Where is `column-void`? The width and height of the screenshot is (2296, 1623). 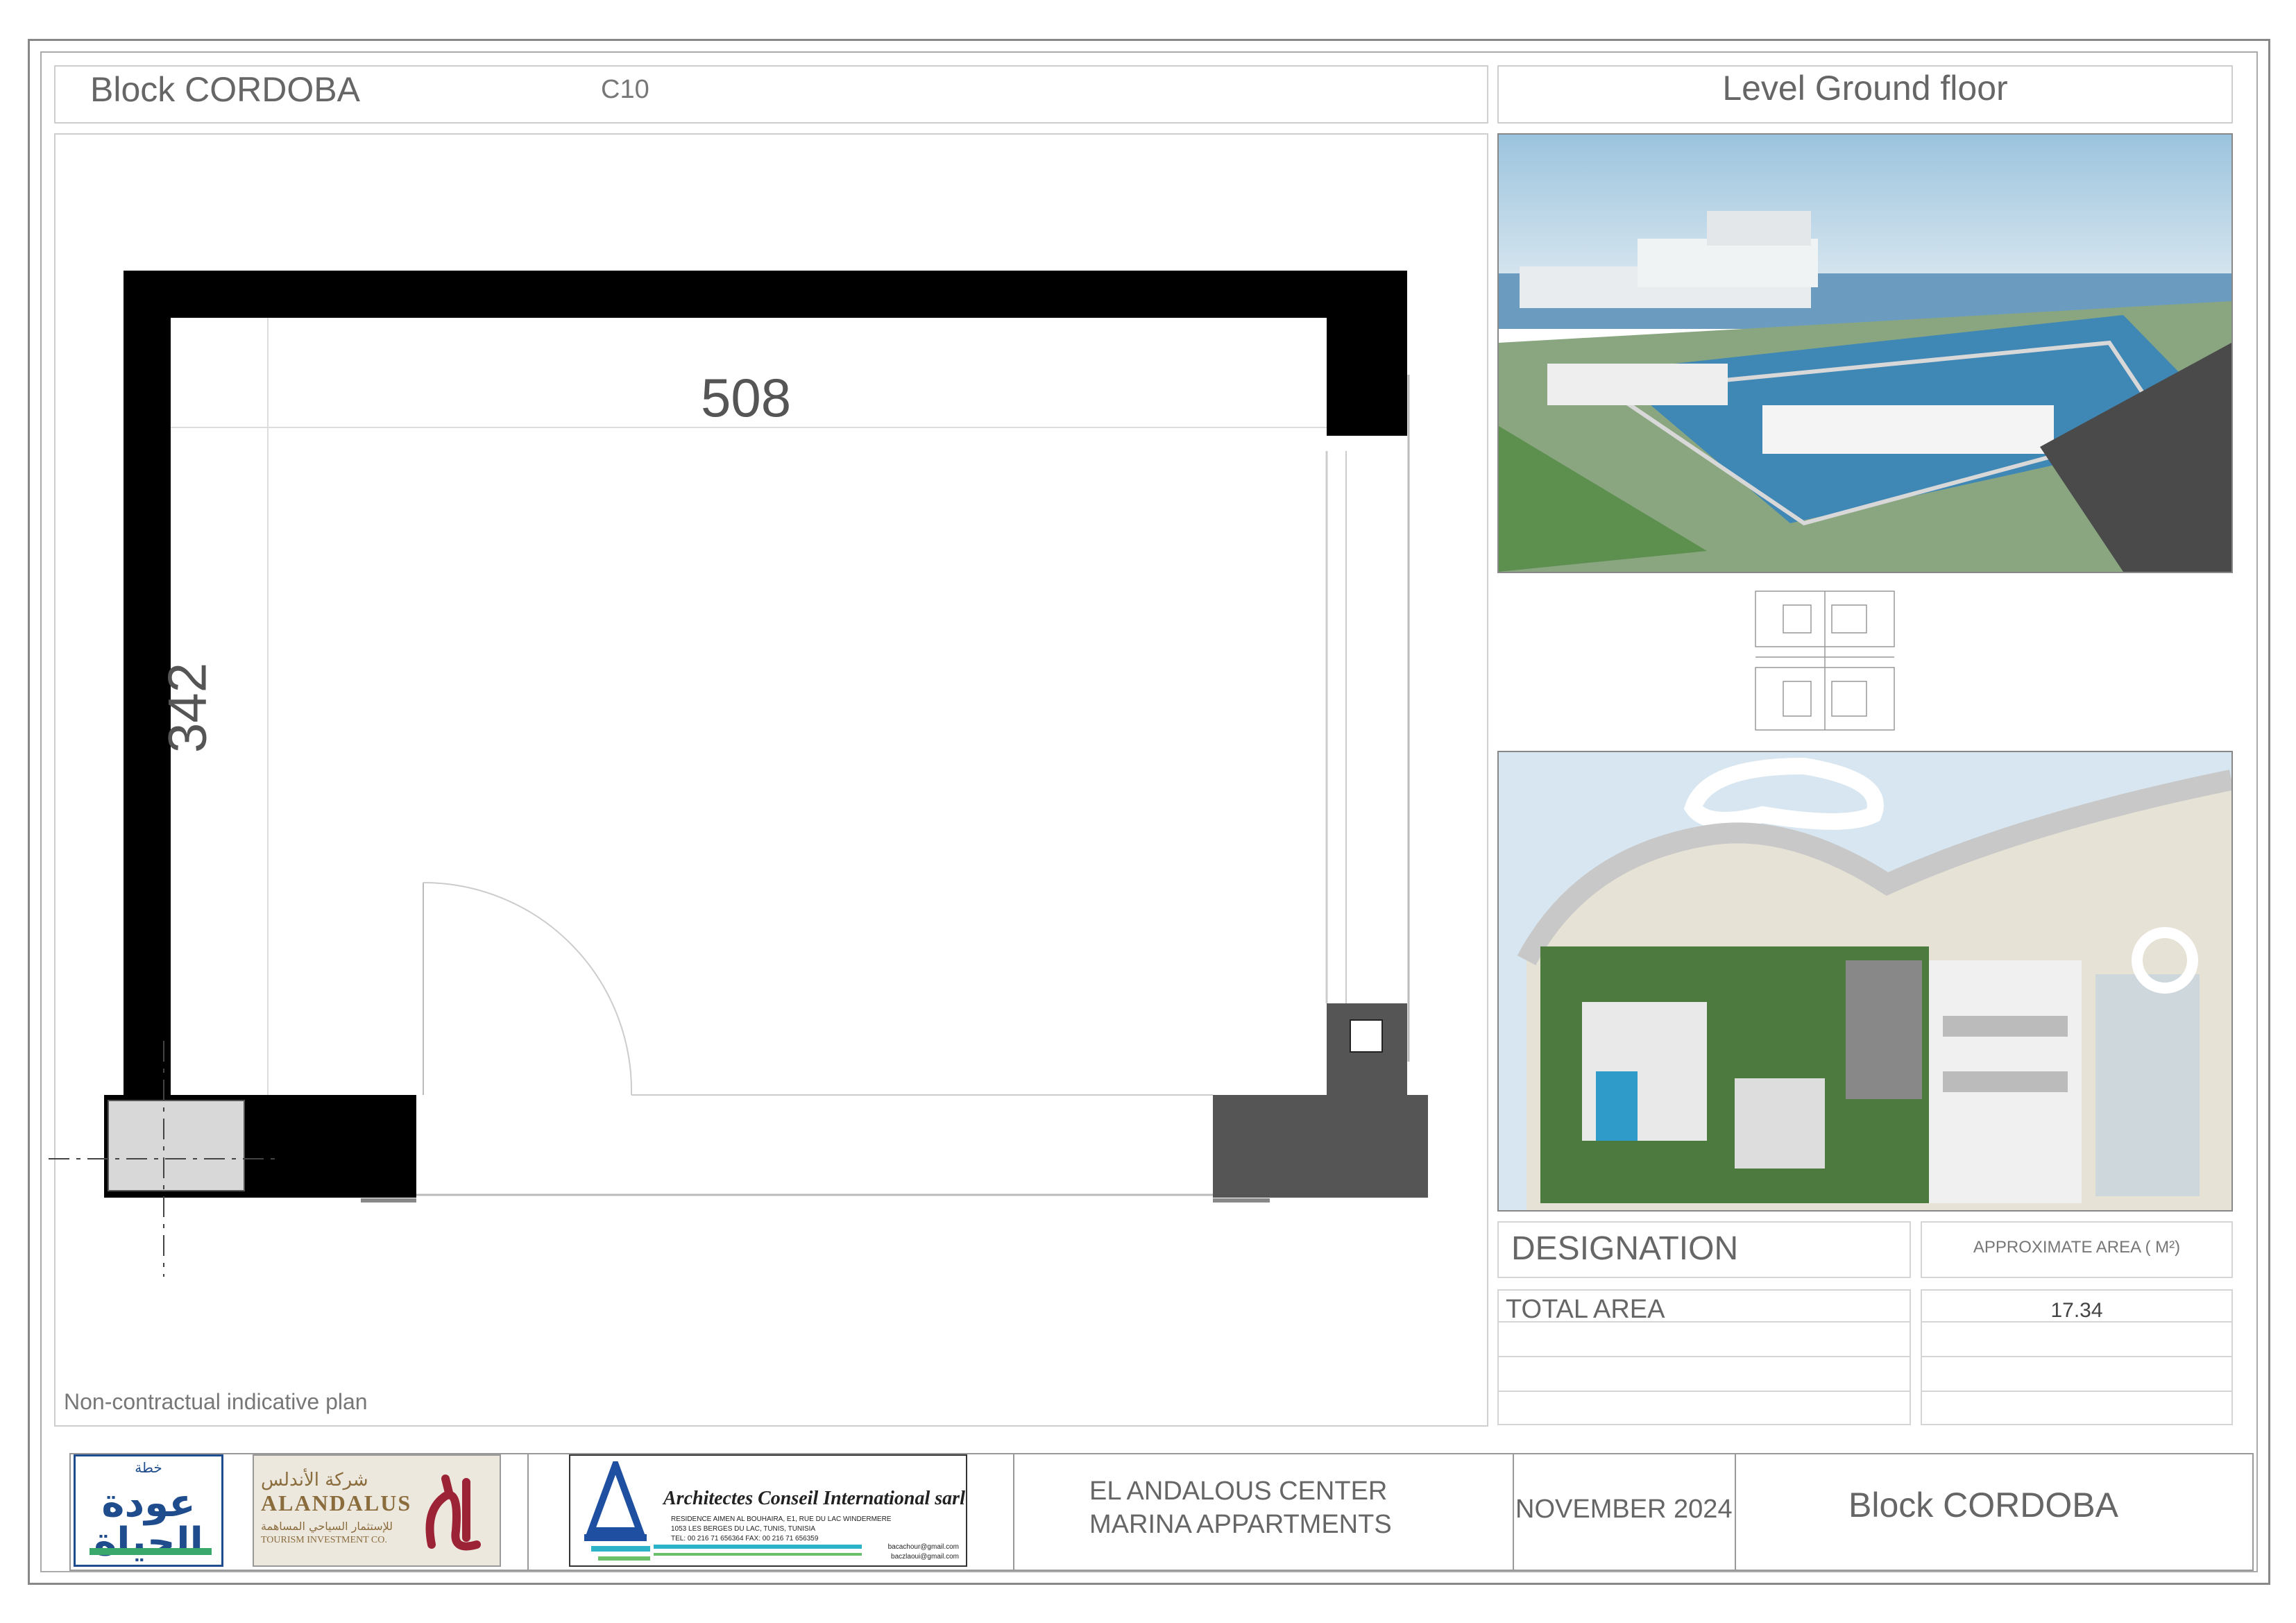
column-void is located at coordinates (1366, 1036).